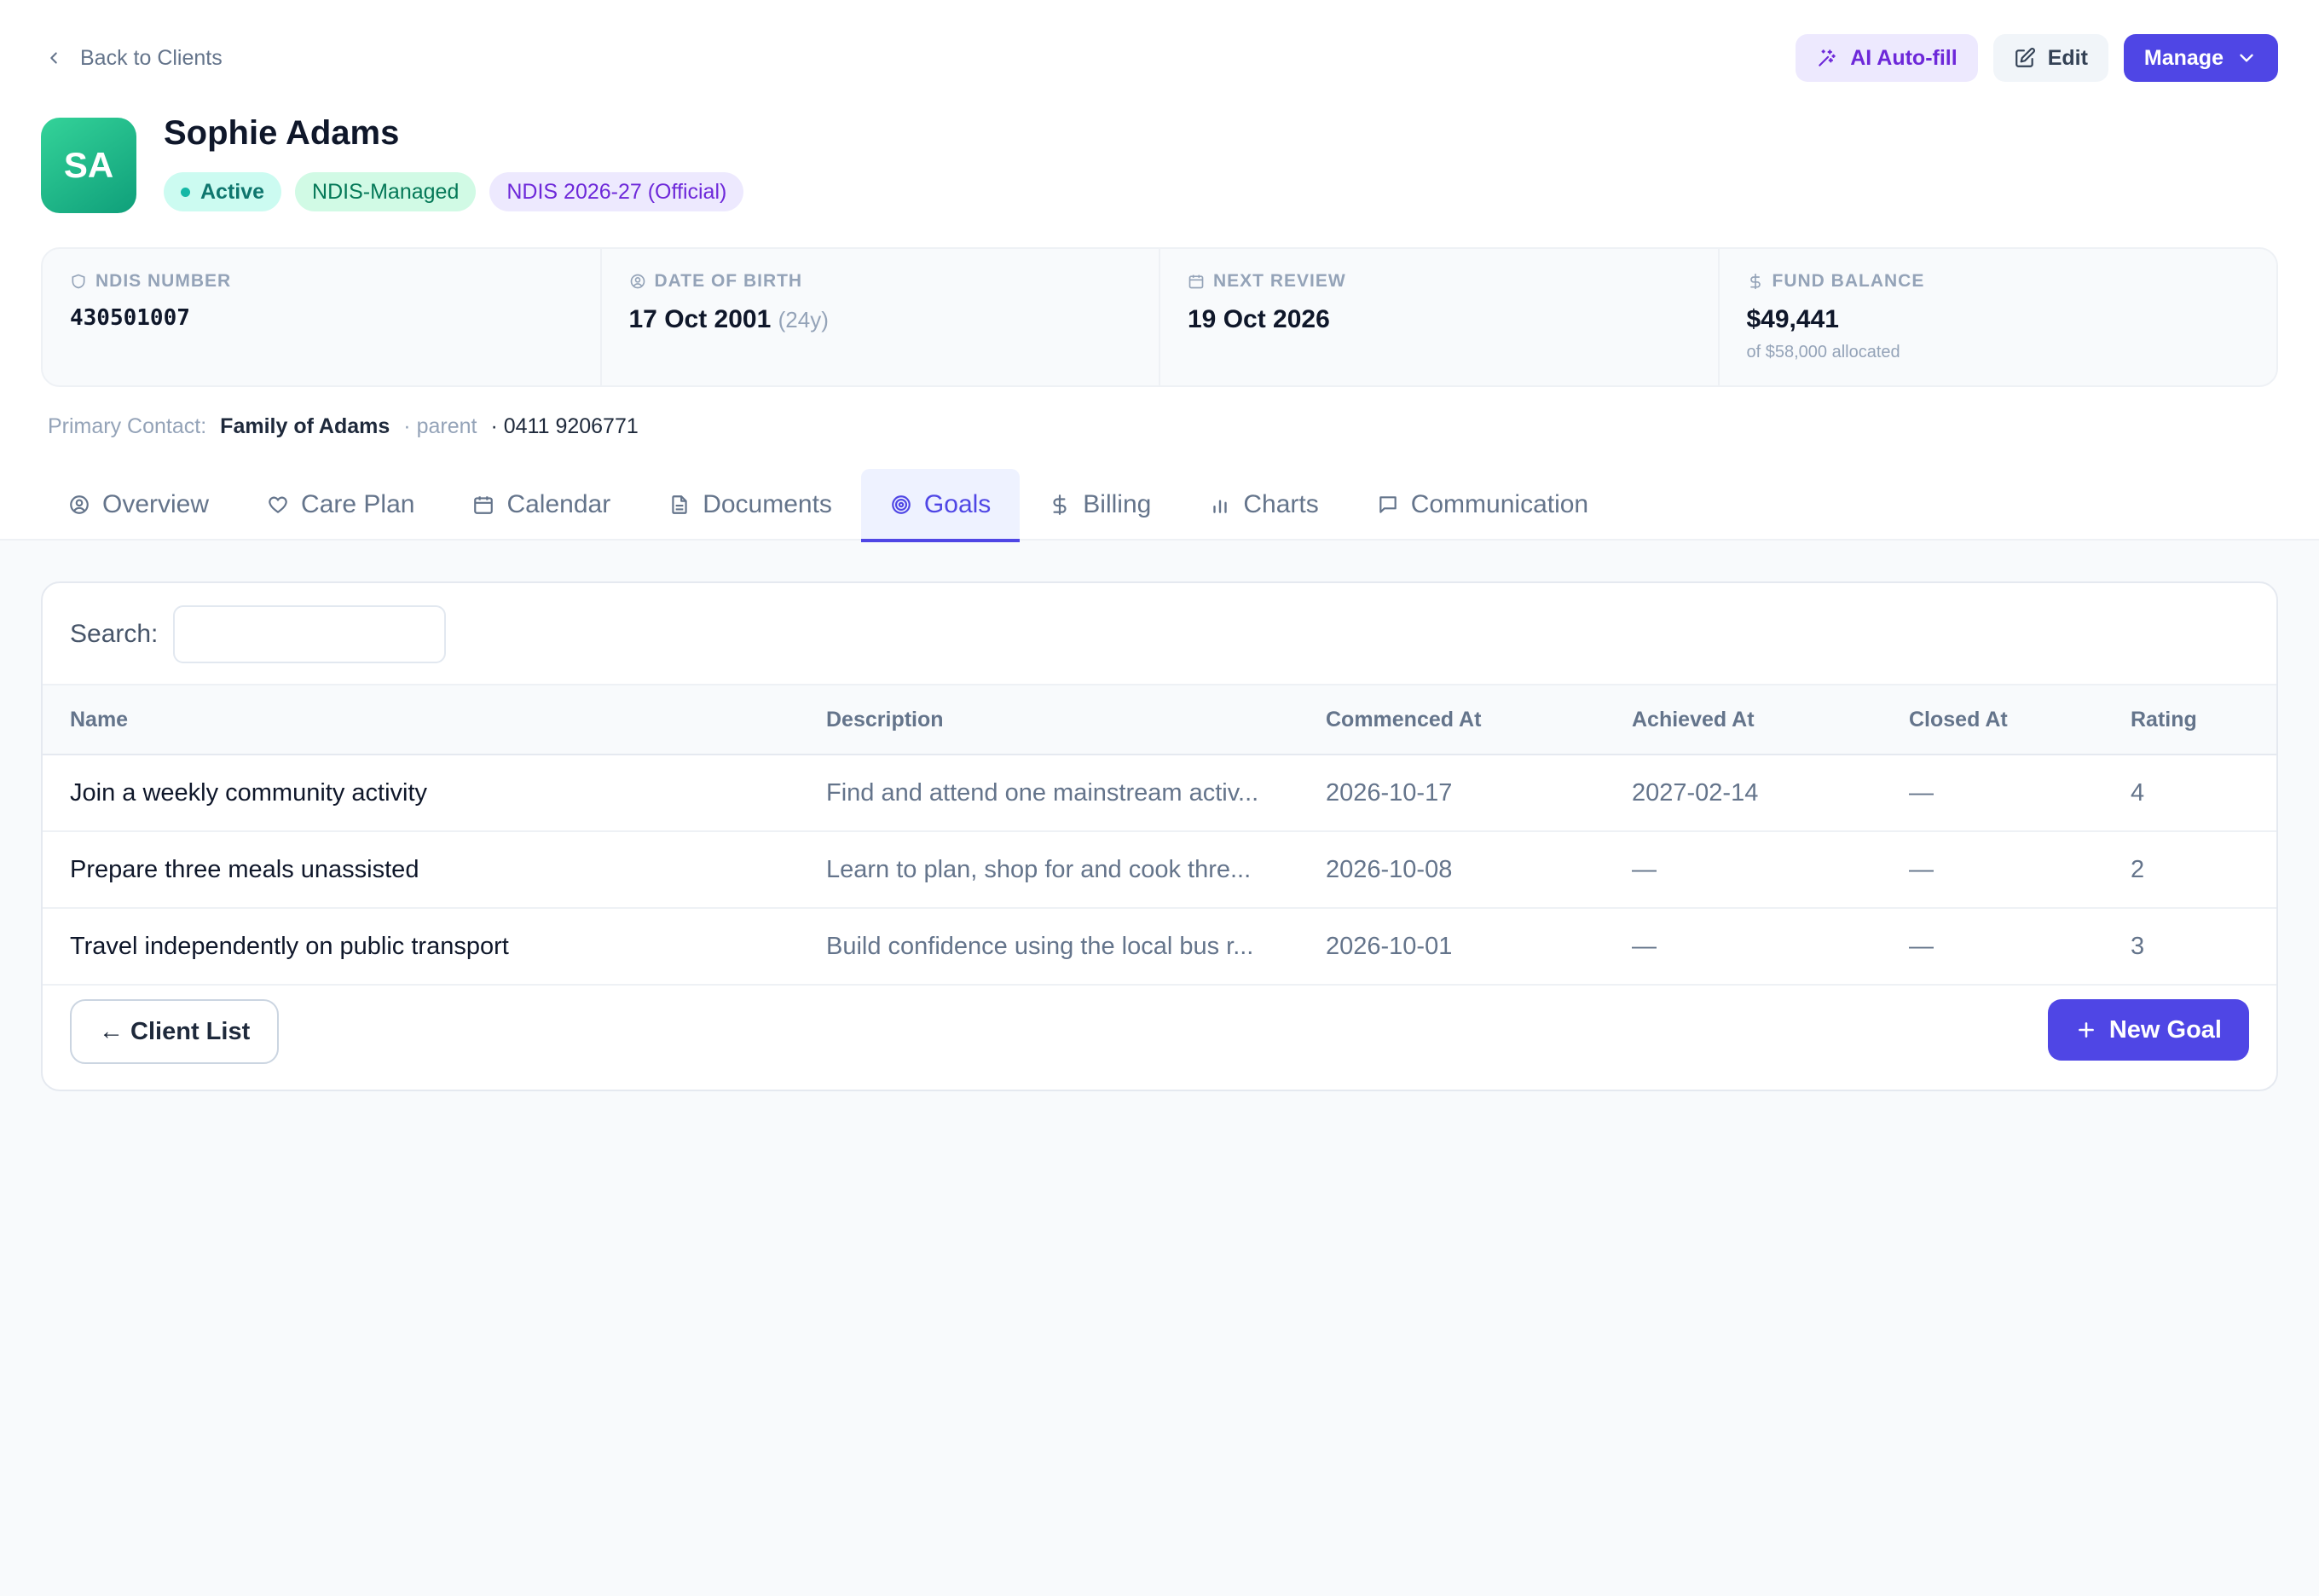 The image size is (2319, 1596). Describe the element at coordinates (440, 426) in the screenshot. I see `primary-contact-relation: · parent` at that location.